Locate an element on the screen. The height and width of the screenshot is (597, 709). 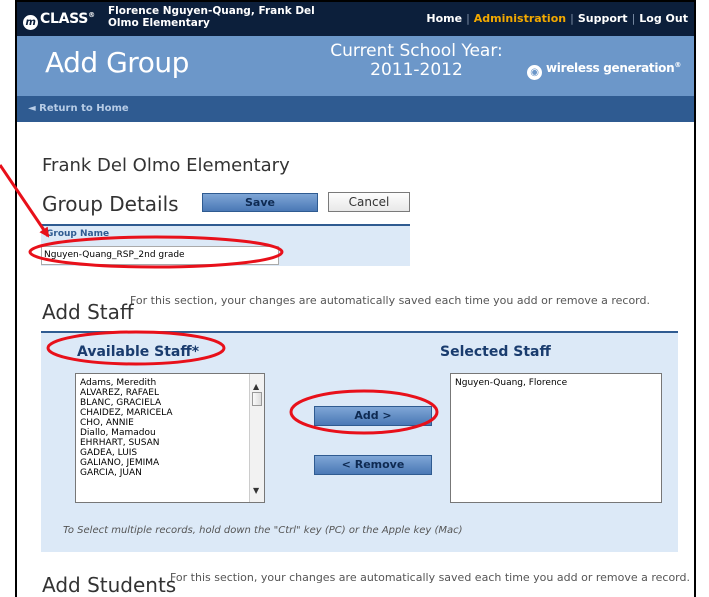
brand-name: wireless generation is located at coordinates (610, 68).